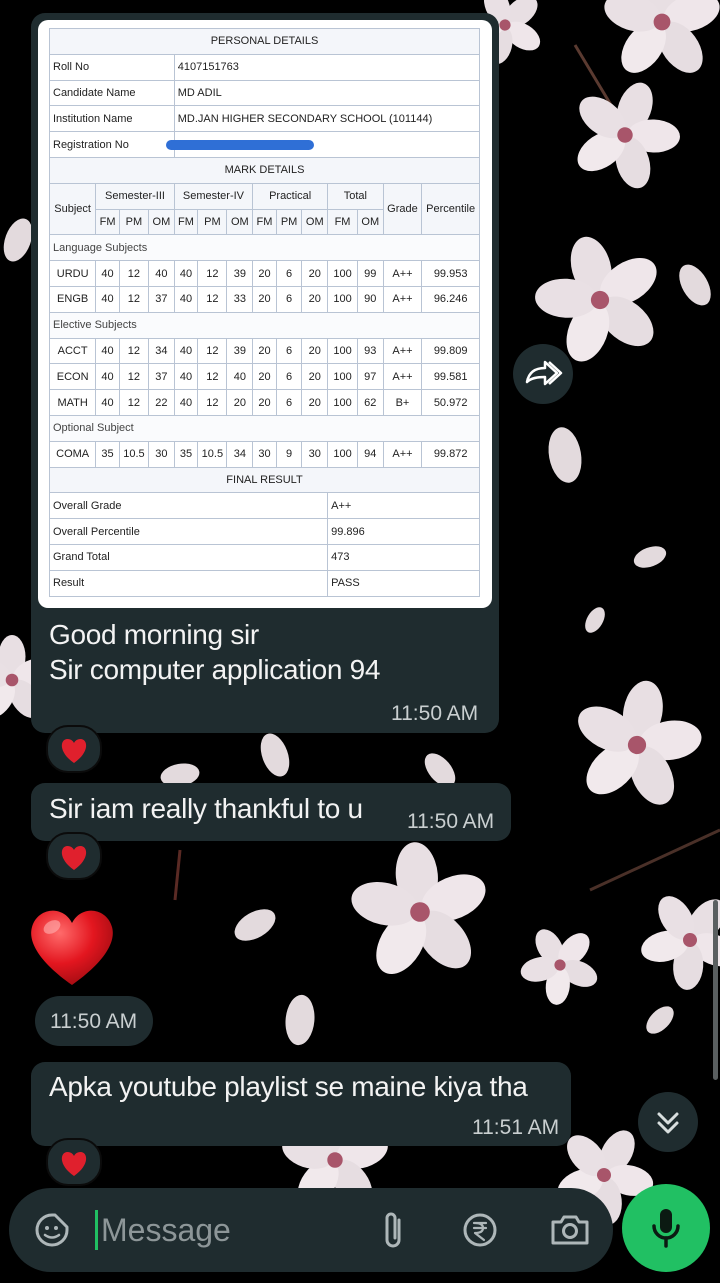 The height and width of the screenshot is (1283, 720). What do you see at coordinates (403, 557) in the screenshot?
I see `field-value: 473` at bounding box center [403, 557].